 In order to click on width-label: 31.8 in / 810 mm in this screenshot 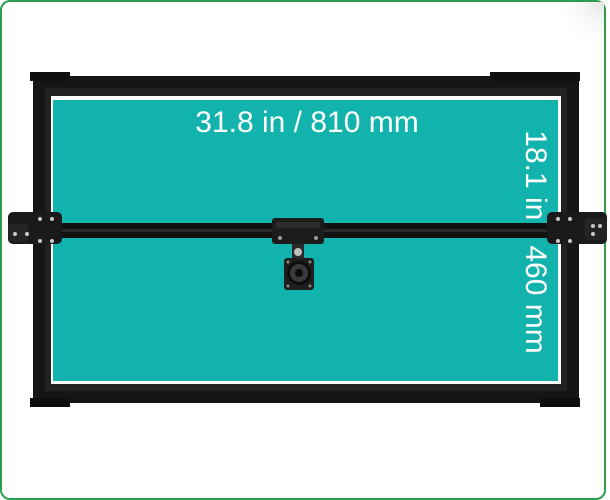, I will do `click(306, 122)`.